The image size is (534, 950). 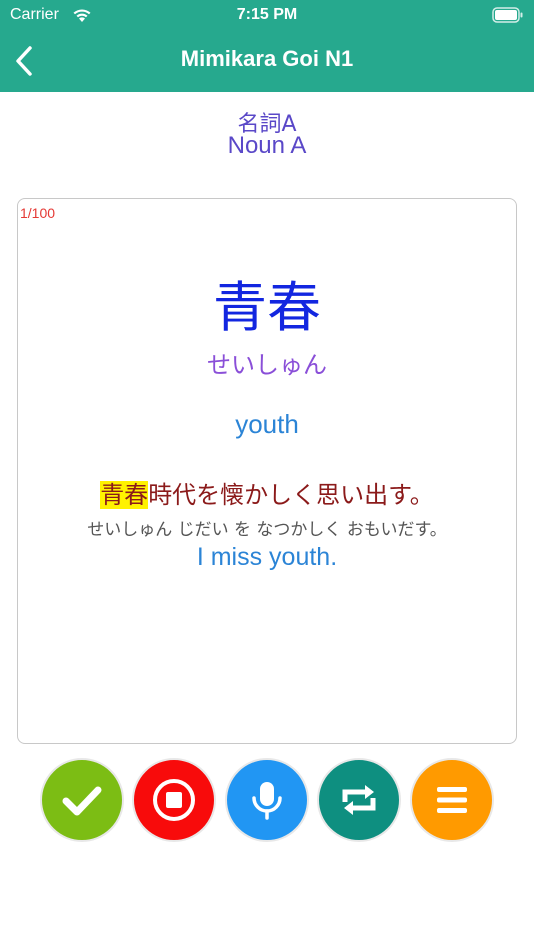 I want to click on control-bar, so click(x=267, y=801).